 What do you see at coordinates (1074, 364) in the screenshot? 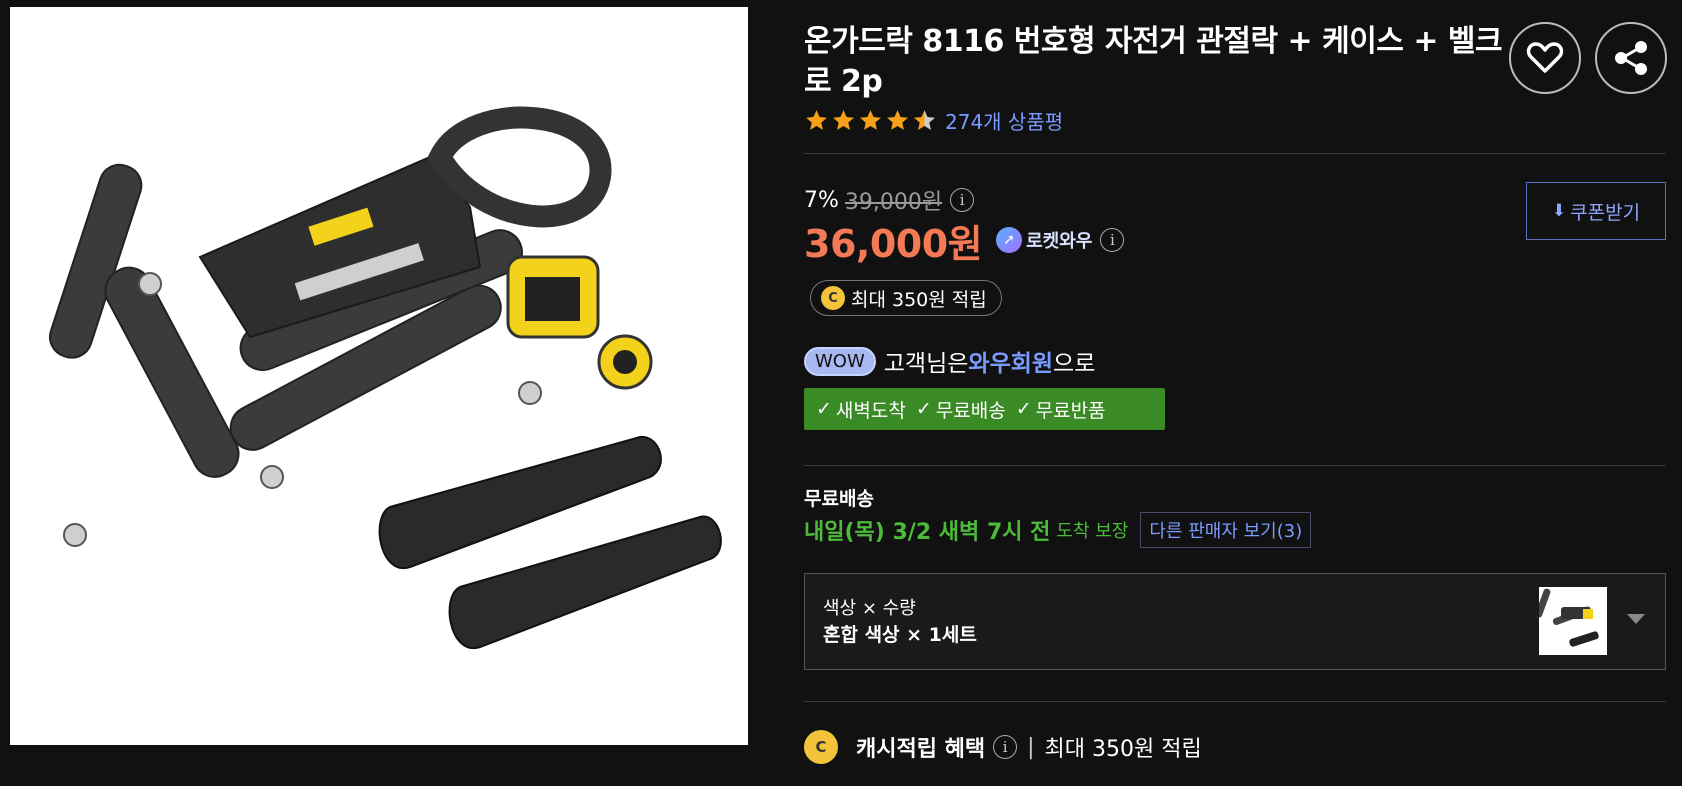
I see `wow-text-after: 으로` at bounding box center [1074, 364].